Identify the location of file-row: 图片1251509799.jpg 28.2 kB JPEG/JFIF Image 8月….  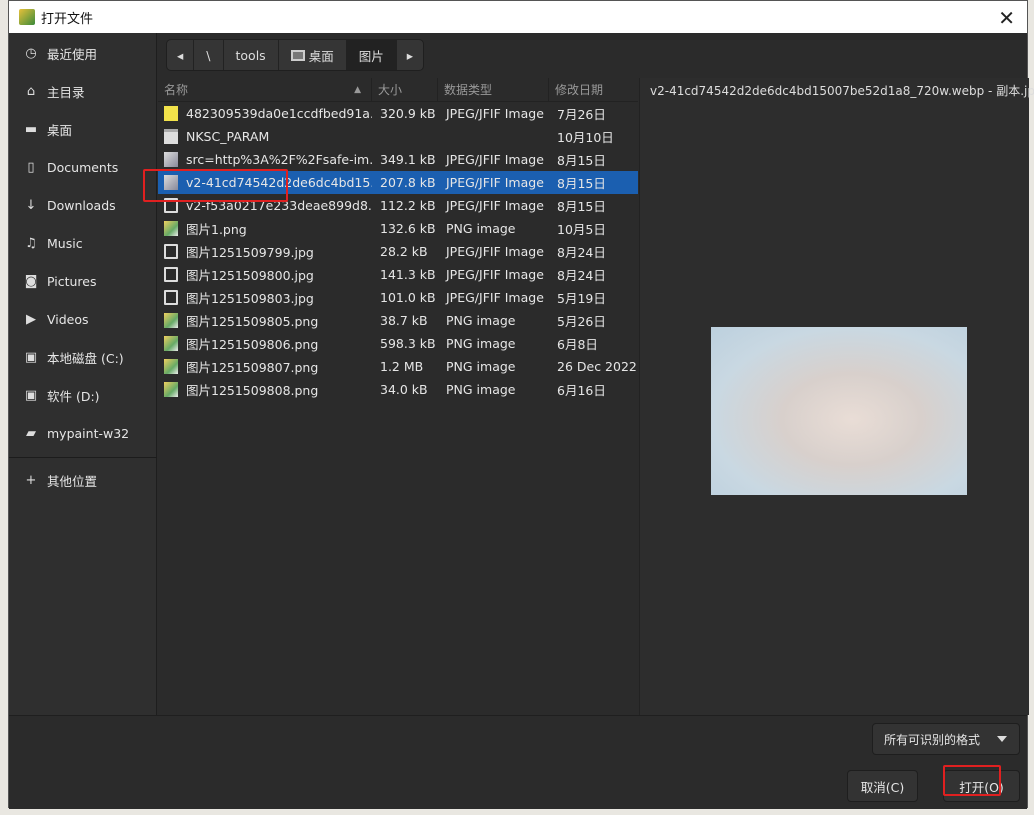
(398, 251).